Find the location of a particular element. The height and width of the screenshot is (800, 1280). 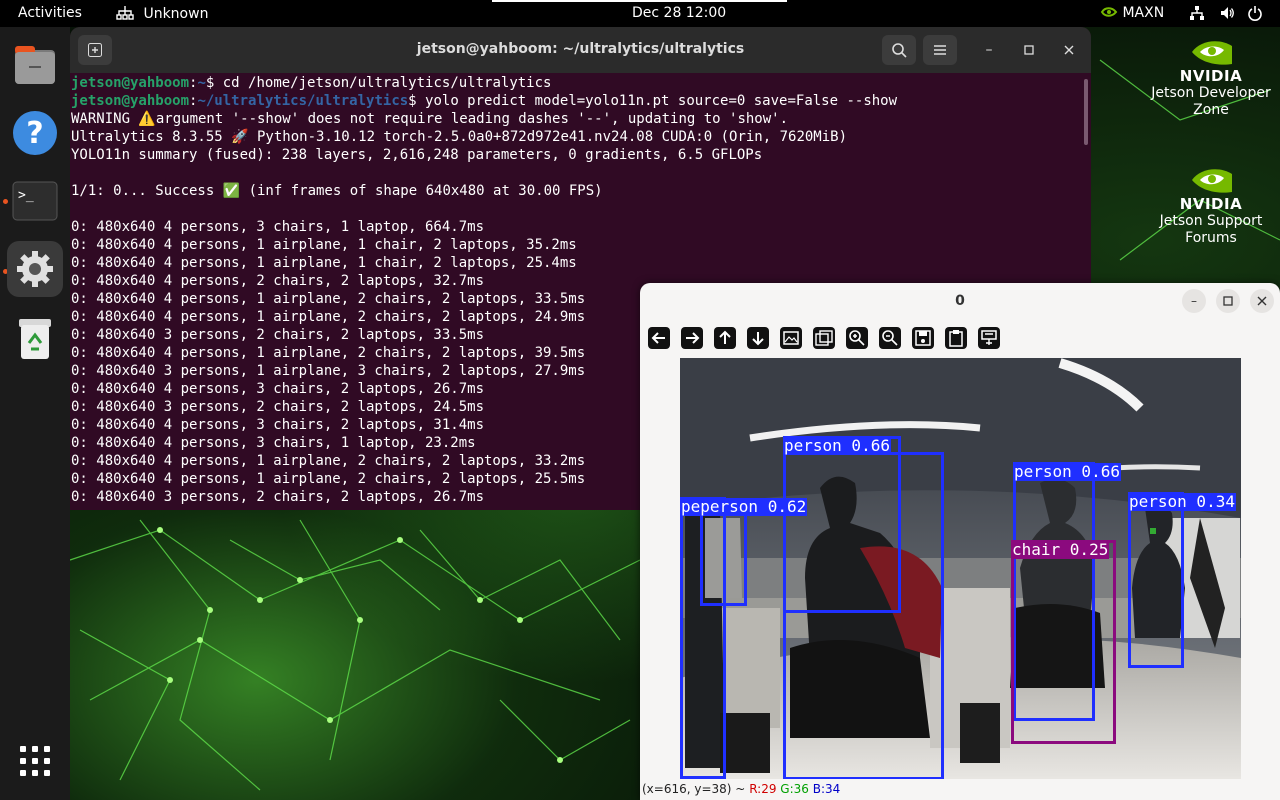

zoom-original-button is located at coordinates (824, 338).